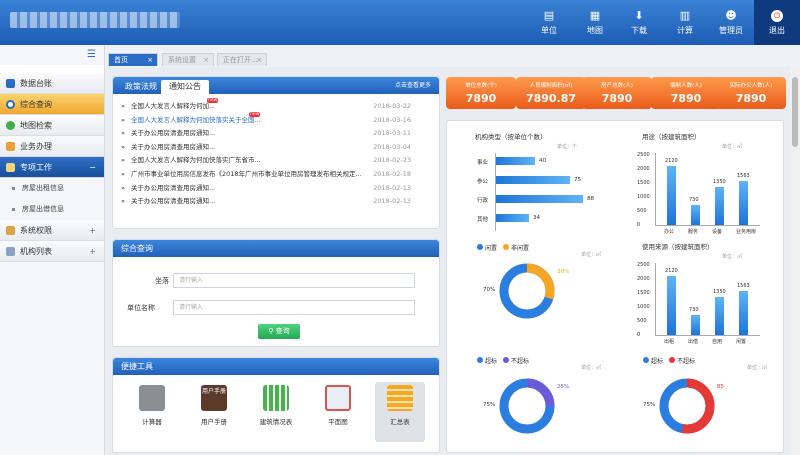 The height and width of the screenshot is (455, 800). Describe the element at coordinates (489, 405) in the screenshot. I see `slice-label: 75%` at that location.